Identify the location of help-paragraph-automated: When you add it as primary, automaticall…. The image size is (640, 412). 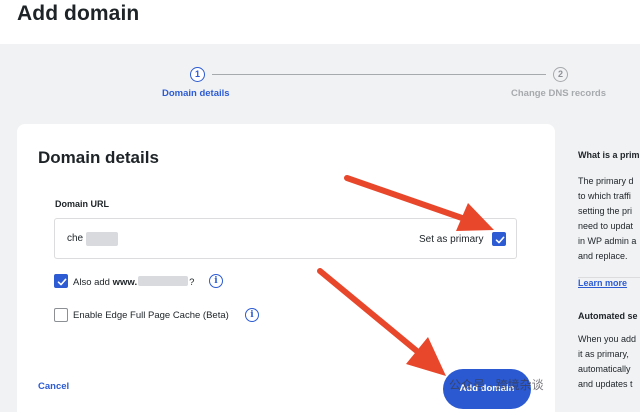
(609, 362).